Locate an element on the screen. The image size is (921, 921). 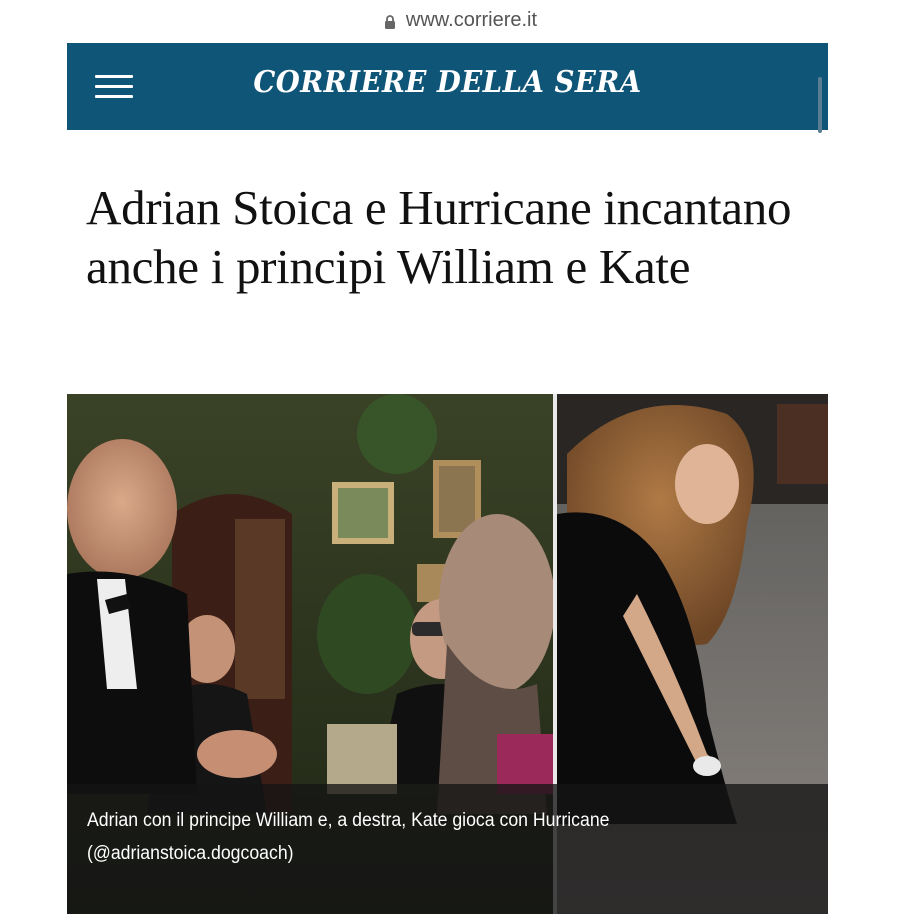
scrollbar-thumb is located at coordinates (820, 105).